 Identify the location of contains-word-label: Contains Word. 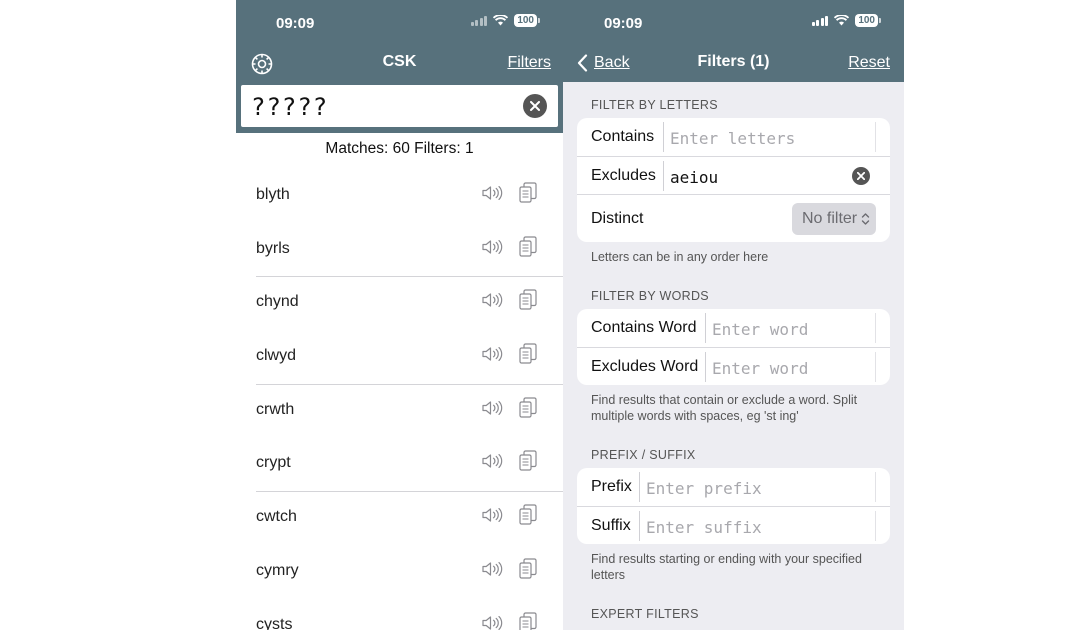
(644, 327).